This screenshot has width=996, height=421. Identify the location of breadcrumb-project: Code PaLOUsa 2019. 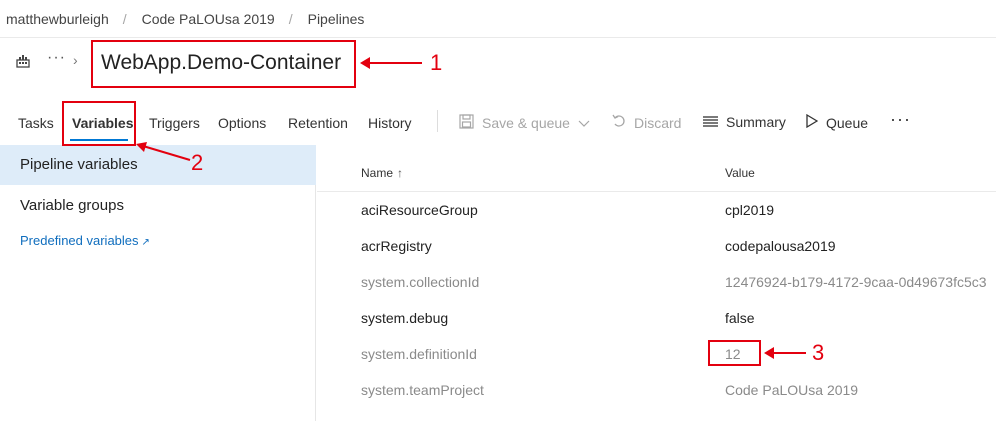
(208, 19).